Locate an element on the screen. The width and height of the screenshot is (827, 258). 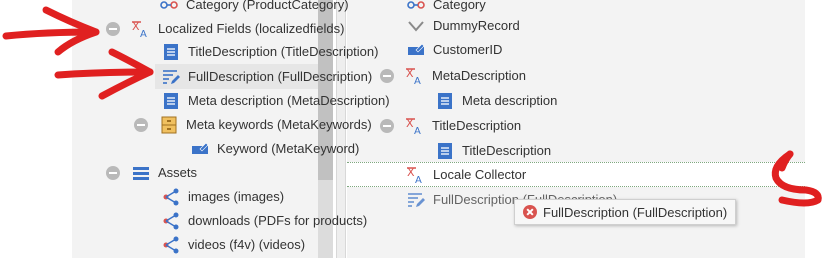
layout-node-titledescription: XA TitleDescription is located at coordinates (450, 125).